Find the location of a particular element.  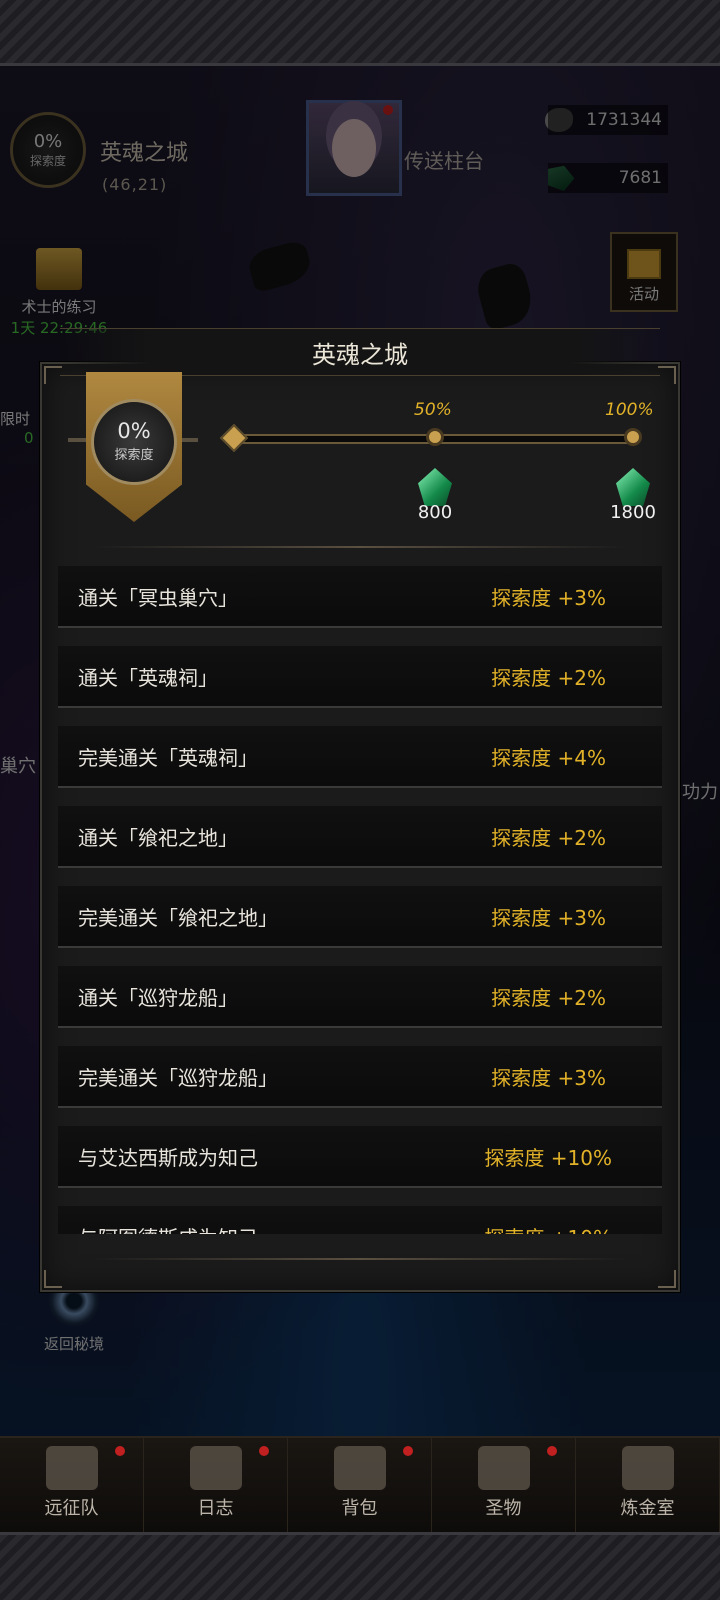

task-name: 完美通关「英魂祠」 is located at coordinates (168, 757).